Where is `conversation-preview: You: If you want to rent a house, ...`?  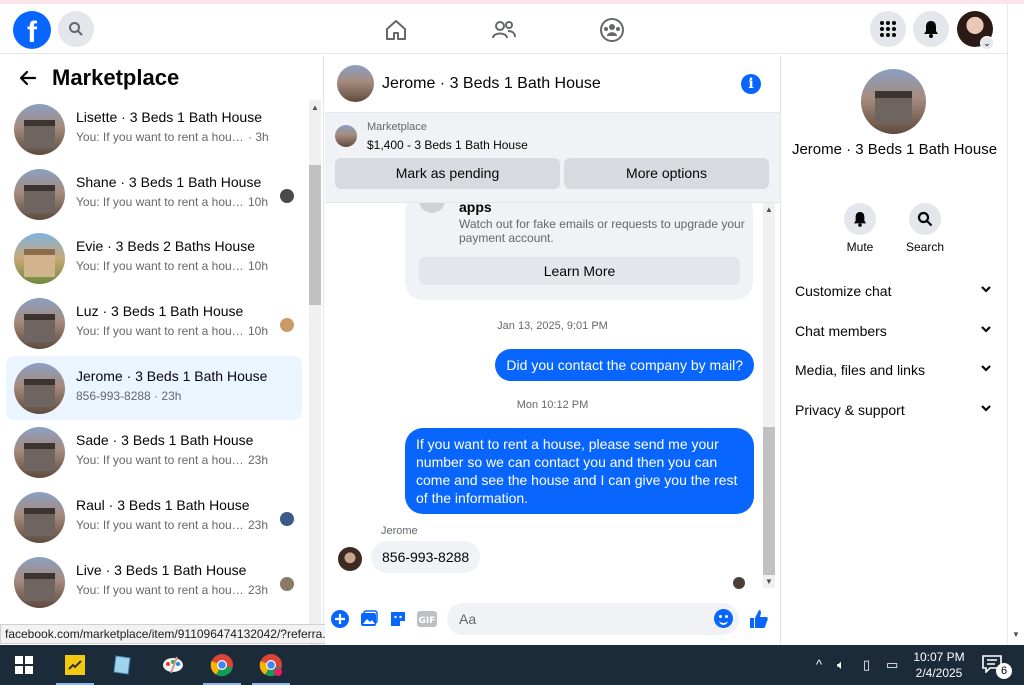
conversation-preview: You: If you want to rent a house, ... is located at coordinates (160, 266).